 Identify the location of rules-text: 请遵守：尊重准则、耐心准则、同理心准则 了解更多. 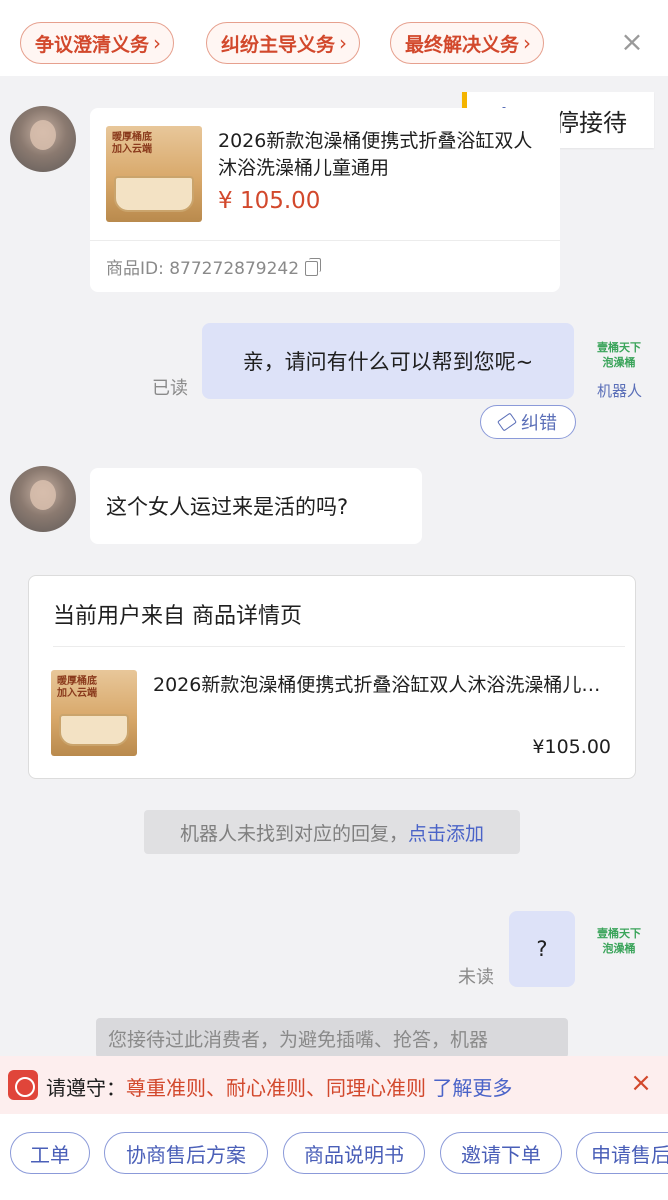
(279, 1086).